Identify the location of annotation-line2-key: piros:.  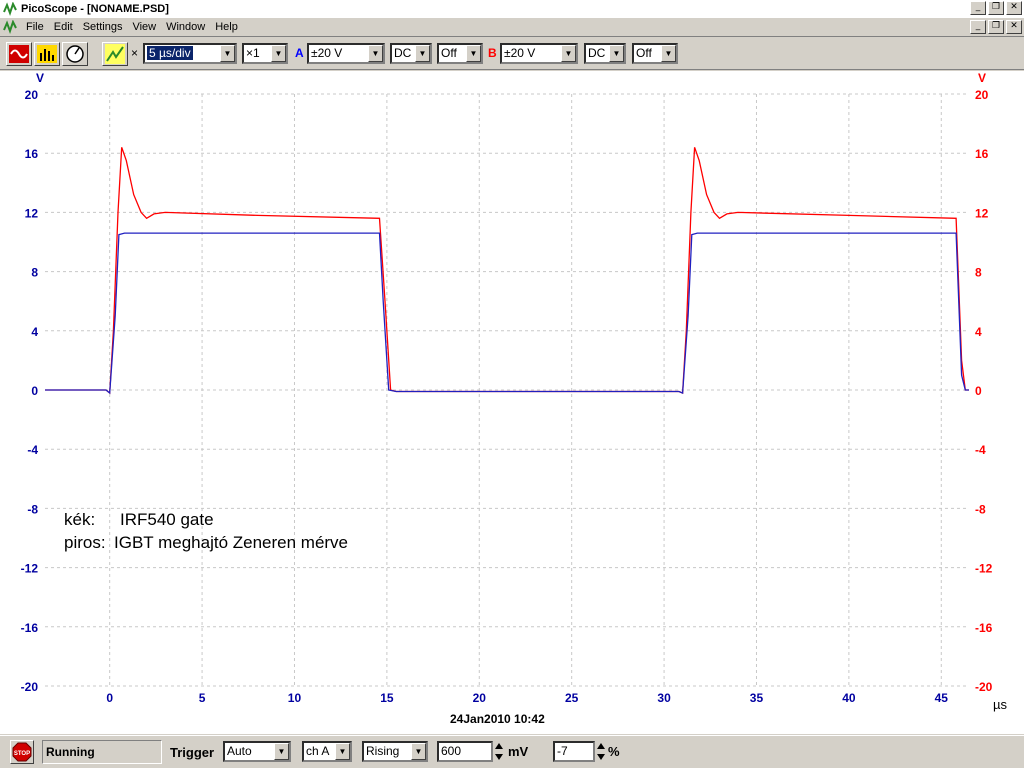
(85, 542).